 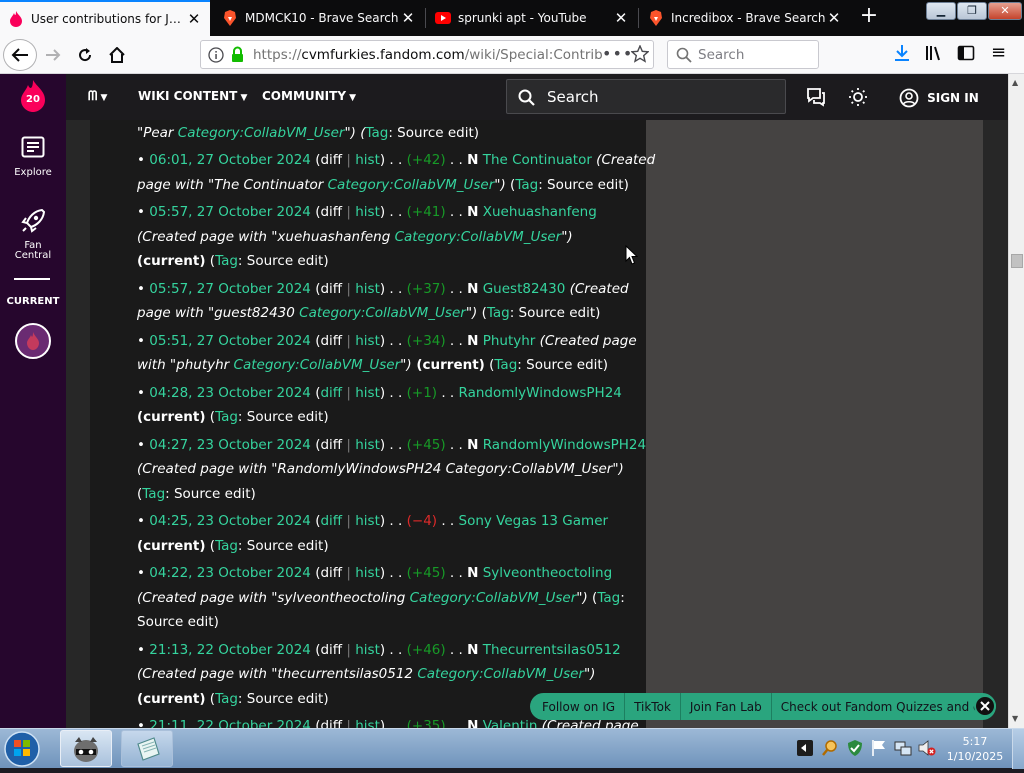 I want to click on discussions-icon, so click(x=816, y=99).